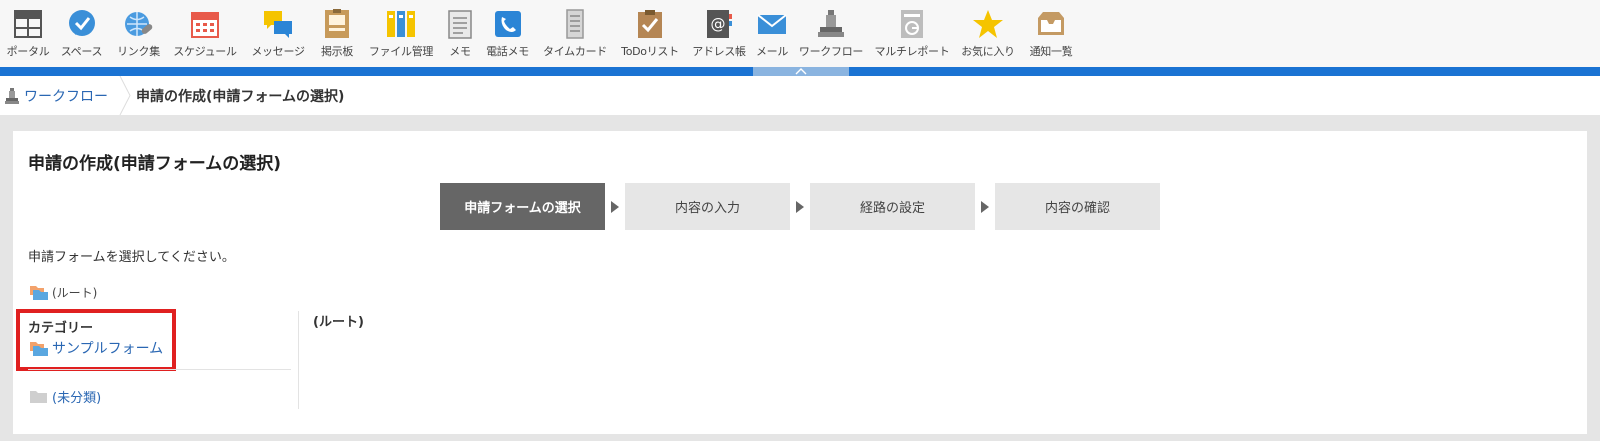 The width and height of the screenshot is (1600, 441). Describe the element at coordinates (707, 206) in the screenshot. I see `step-2: 内容の入力` at that location.